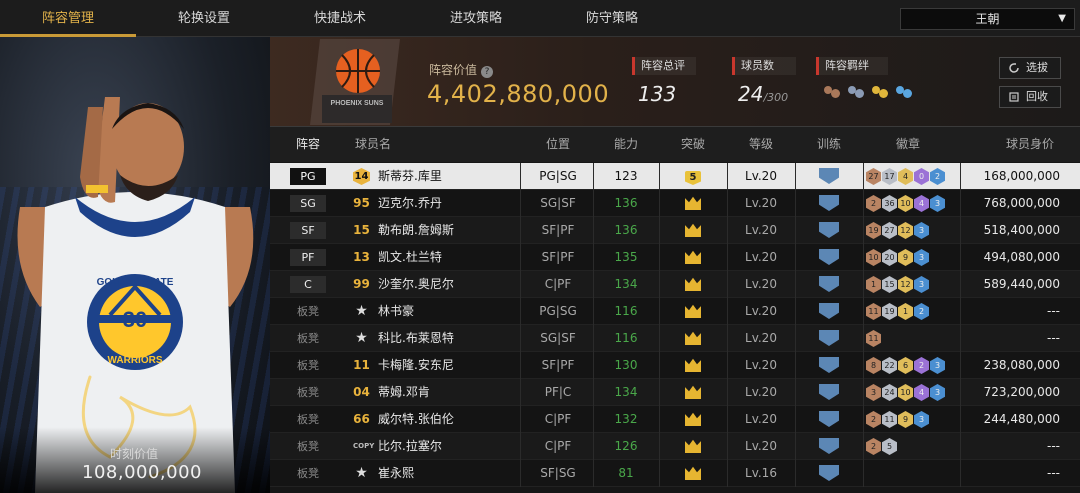  Describe the element at coordinates (832, 93) in the screenshot. I see `bond-bronze-icon` at that location.